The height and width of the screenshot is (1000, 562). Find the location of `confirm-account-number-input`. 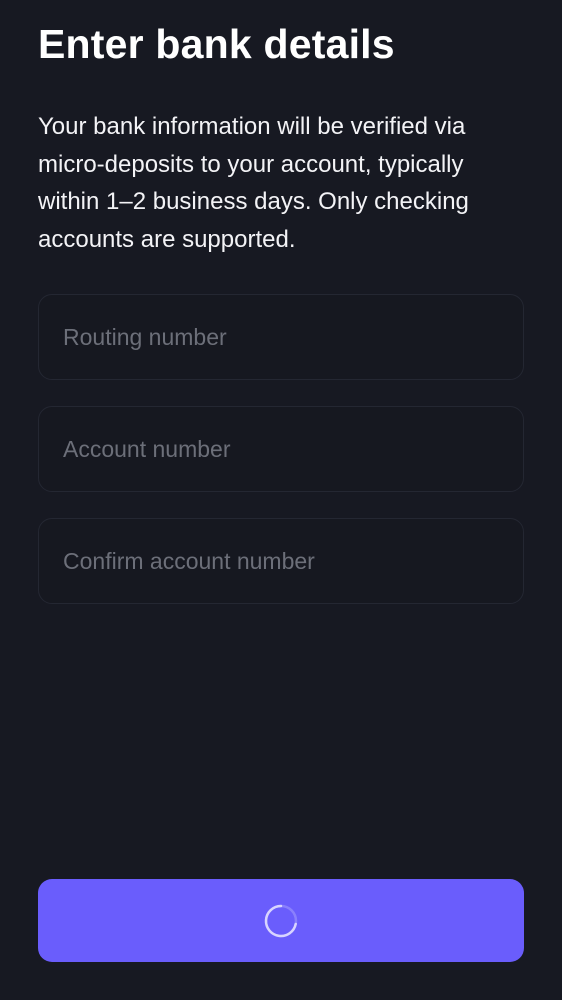

confirm-account-number-input is located at coordinates (281, 561).